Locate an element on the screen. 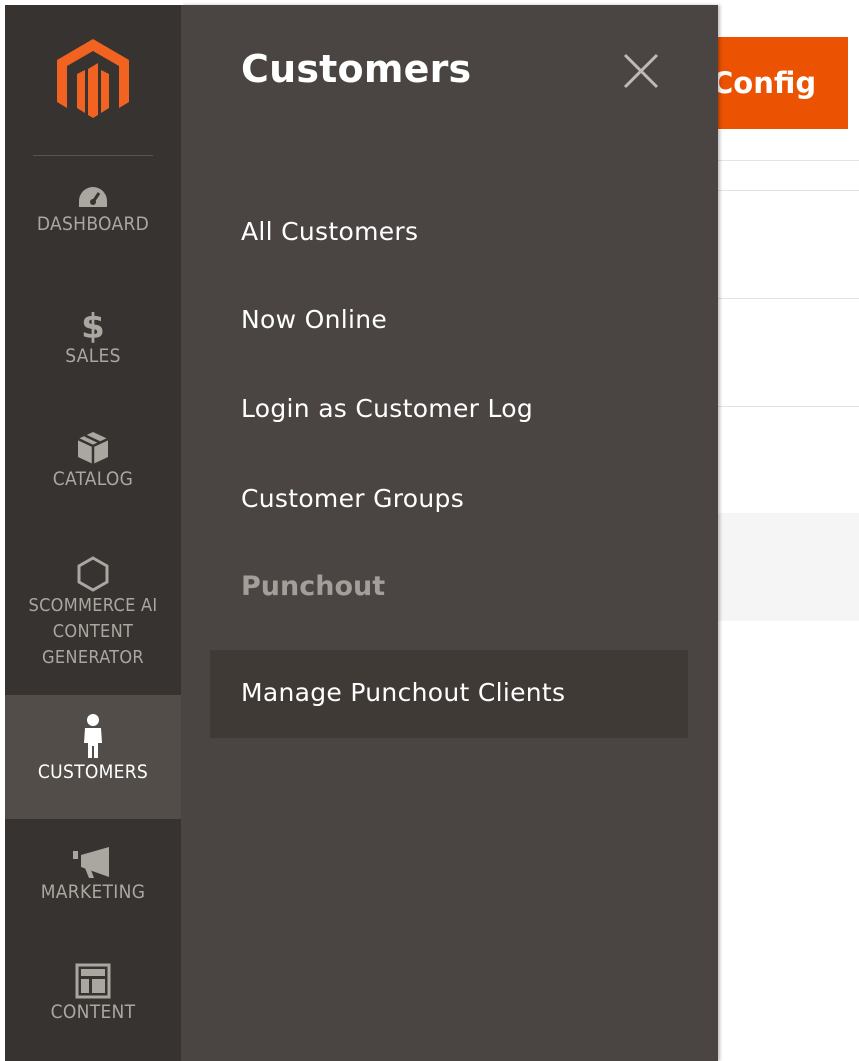 This screenshot has height=1061, width=859. layout-icon is located at coordinates (93, 981).